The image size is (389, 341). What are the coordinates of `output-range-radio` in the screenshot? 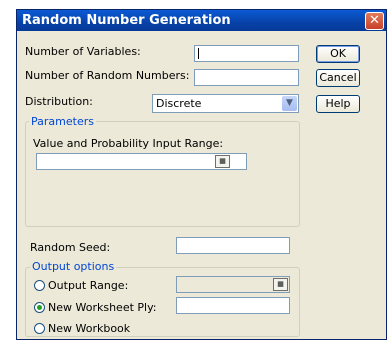 It's located at (39, 285).